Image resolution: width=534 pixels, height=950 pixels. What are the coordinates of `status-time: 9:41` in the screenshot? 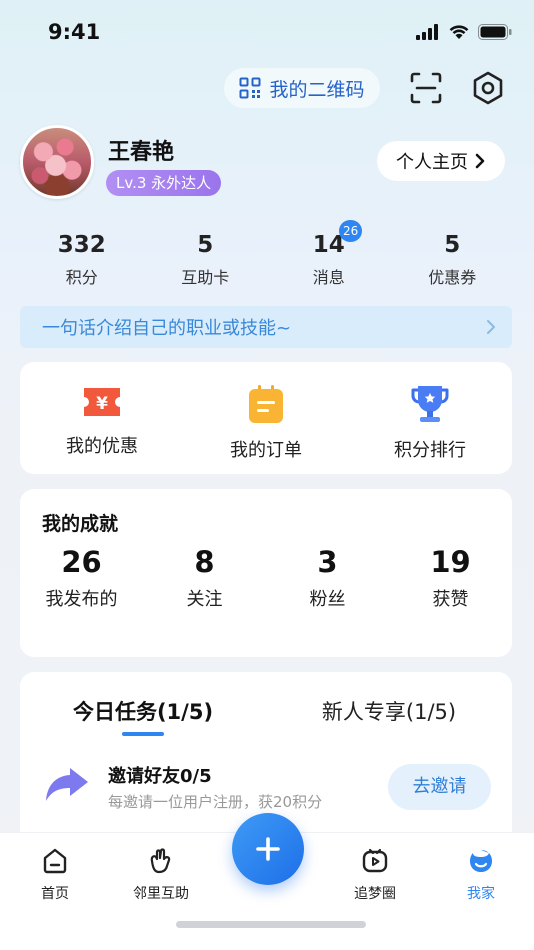 It's located at (74, 32).